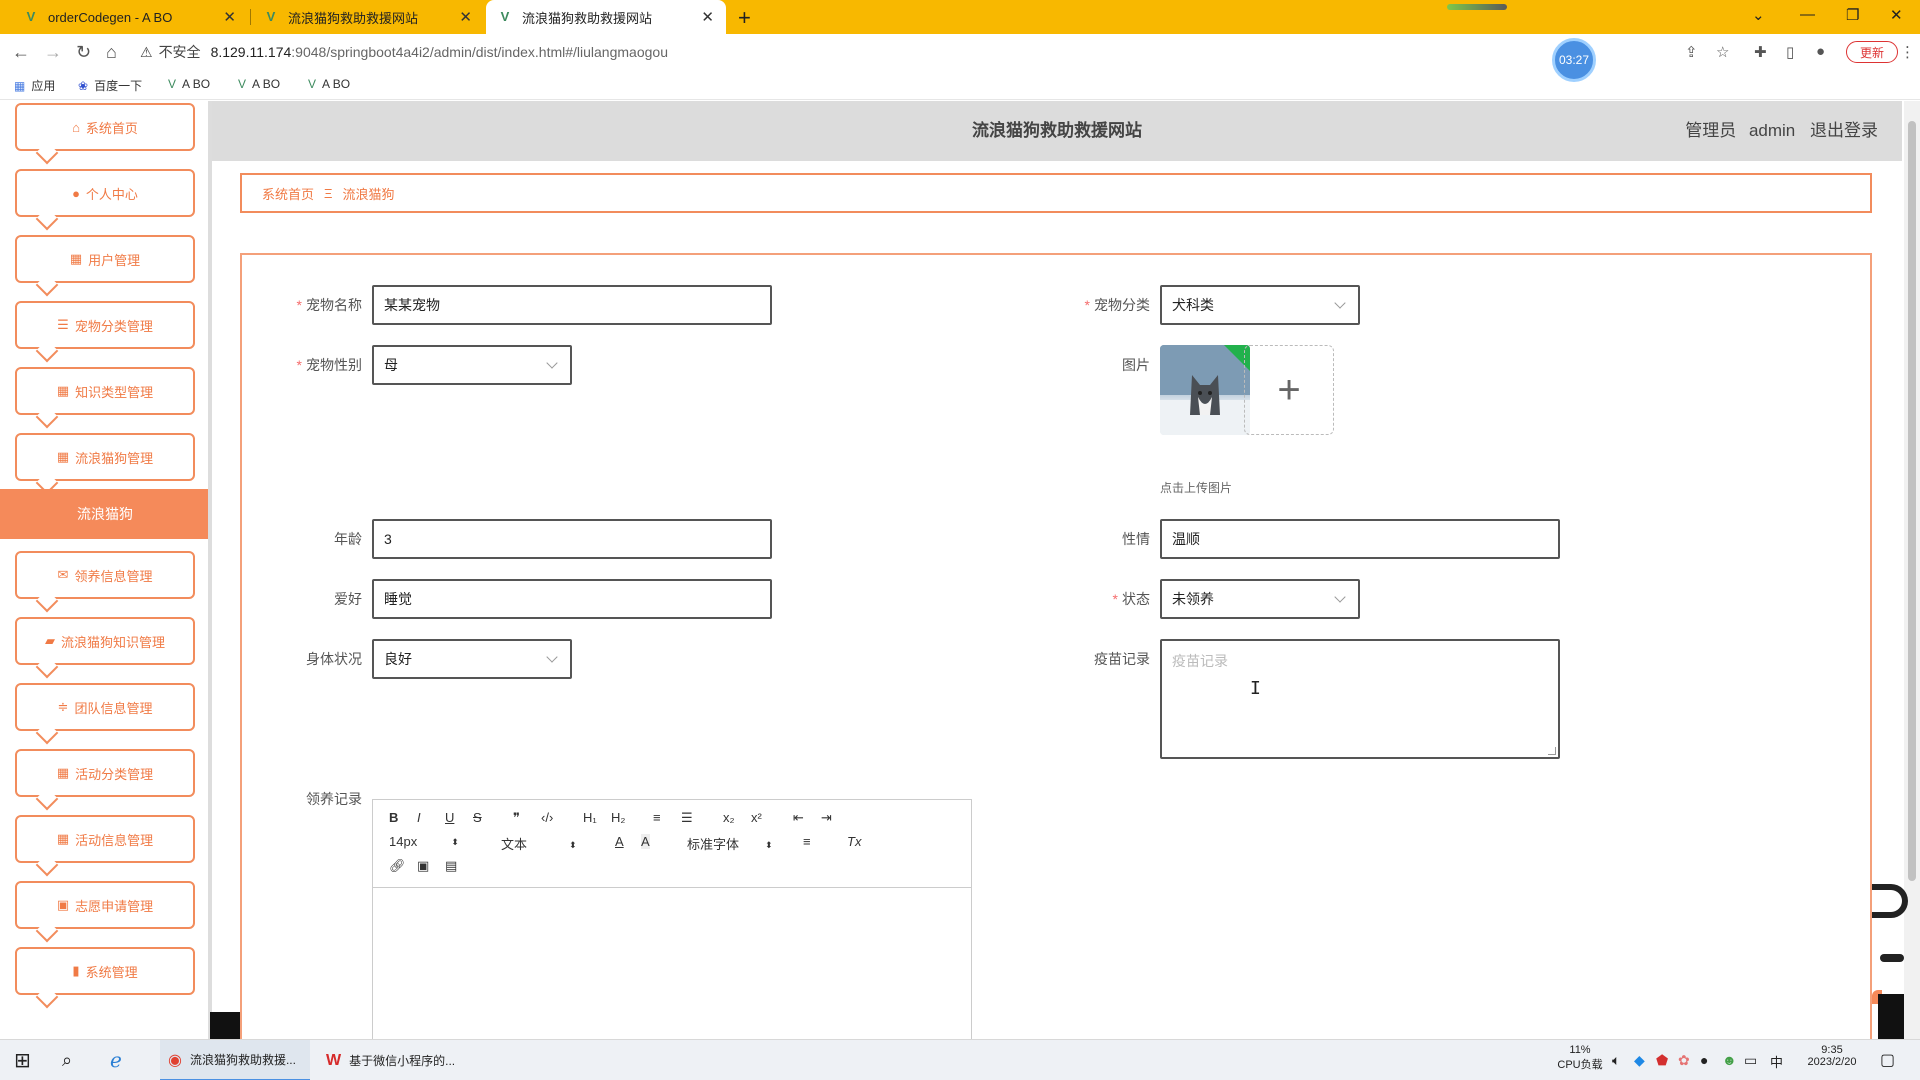  I want to click on more-menu-icon: ⋮, so click(1907, 52).